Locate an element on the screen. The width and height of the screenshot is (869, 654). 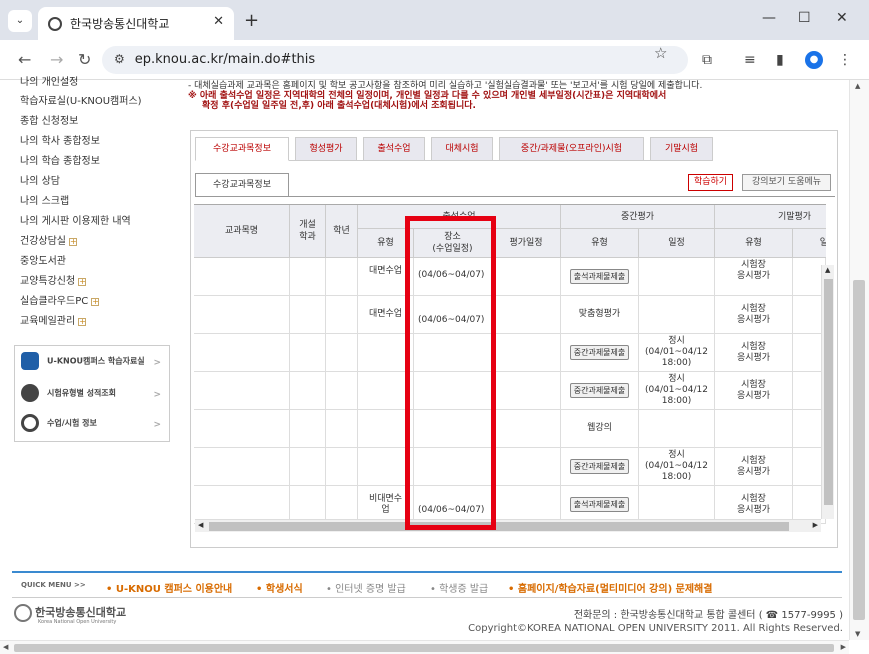
table-vertical-scrollbar: ▲ is located at coordinates (827, 392).